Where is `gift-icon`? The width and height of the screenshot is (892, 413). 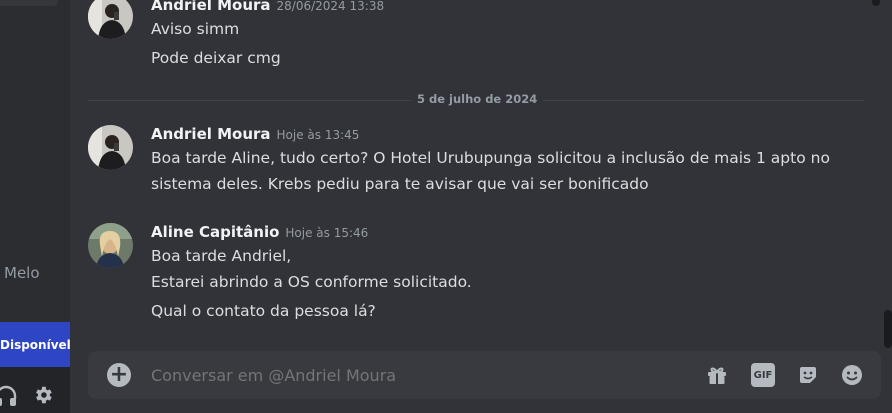
gift-icon is located at coordinates (717, 375).